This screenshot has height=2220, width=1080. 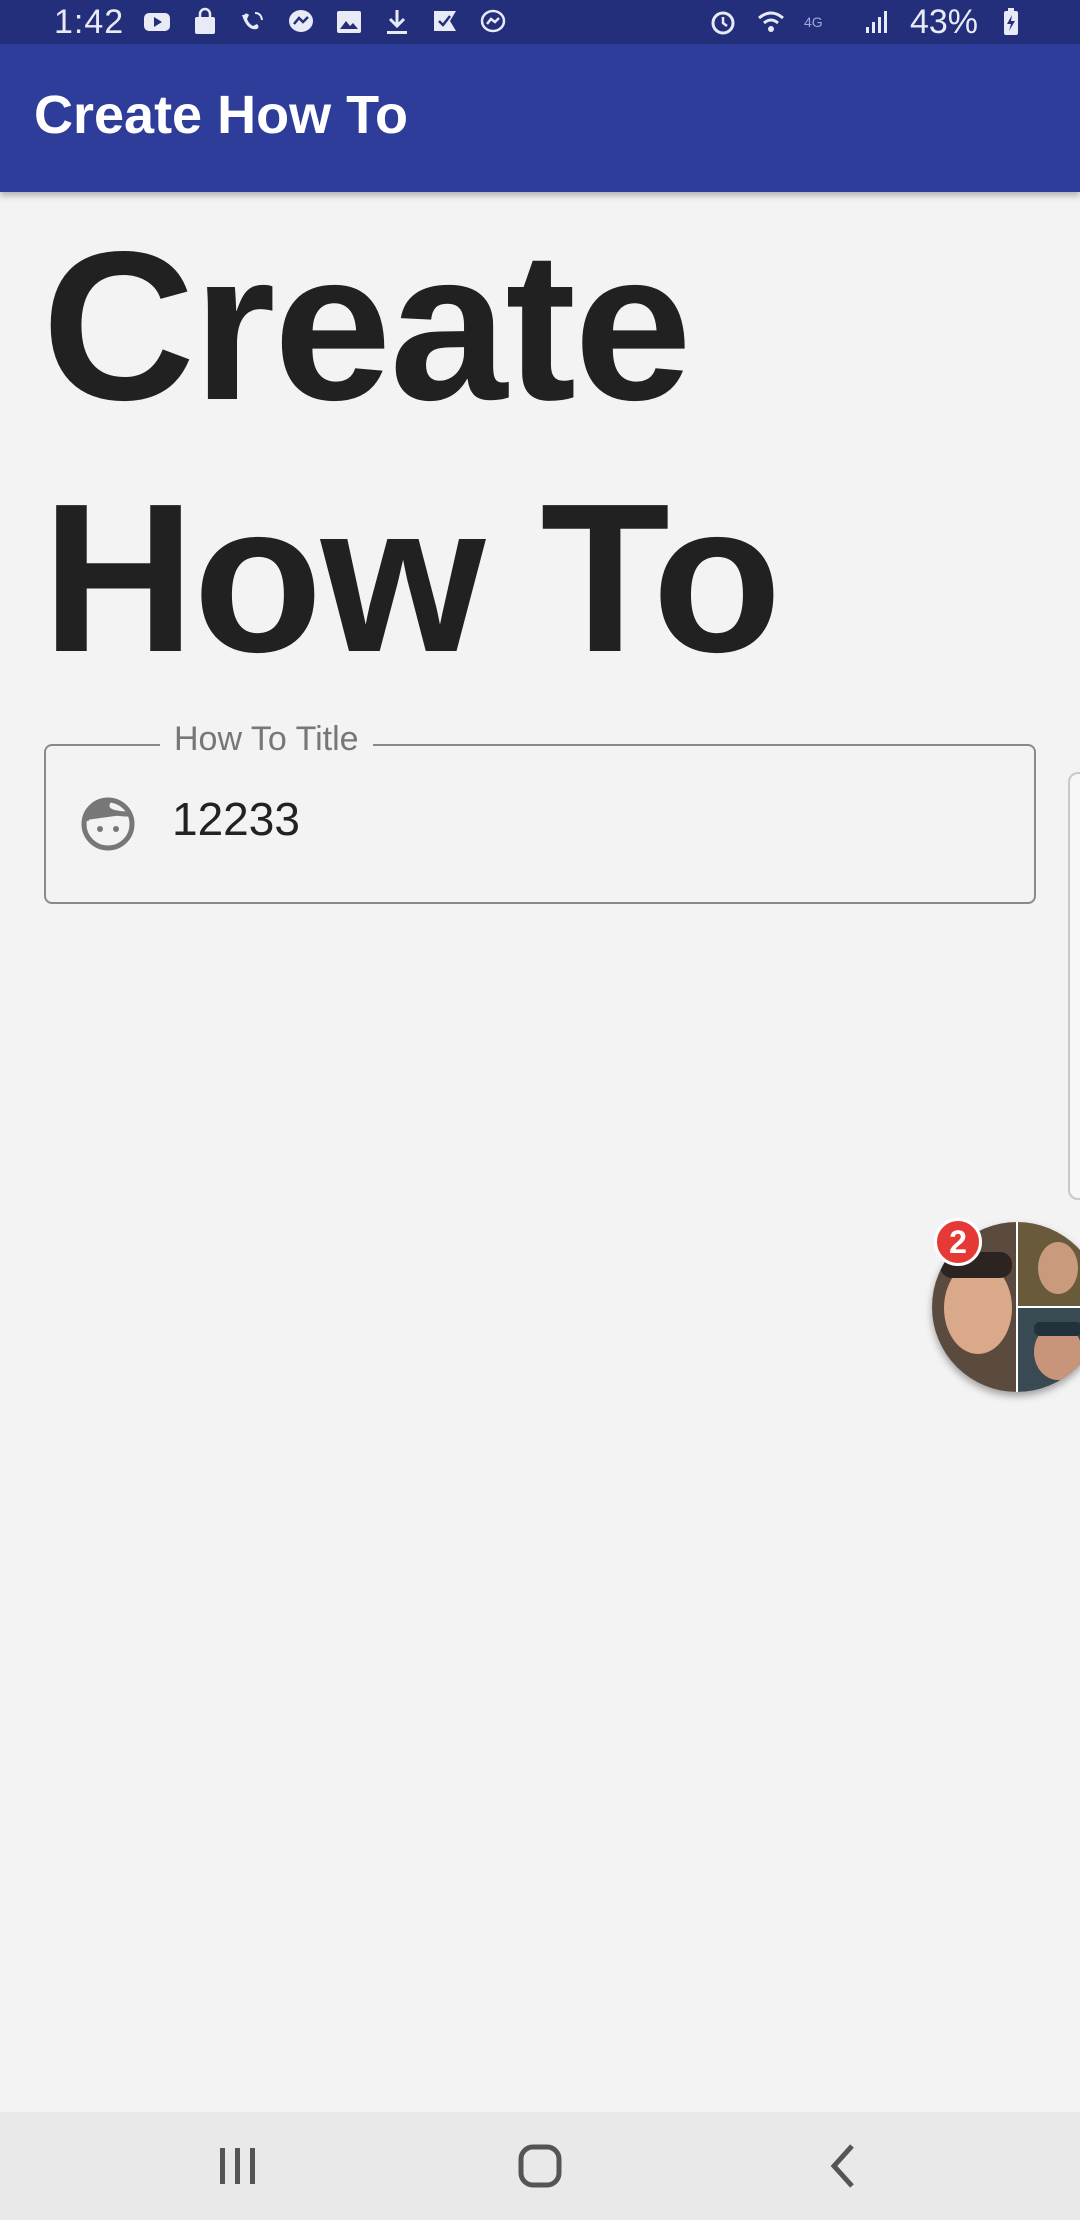 What do you see at coordinates (108, 824) in the screenshot?
I see `face-icon` at bounding box center [108, 824].